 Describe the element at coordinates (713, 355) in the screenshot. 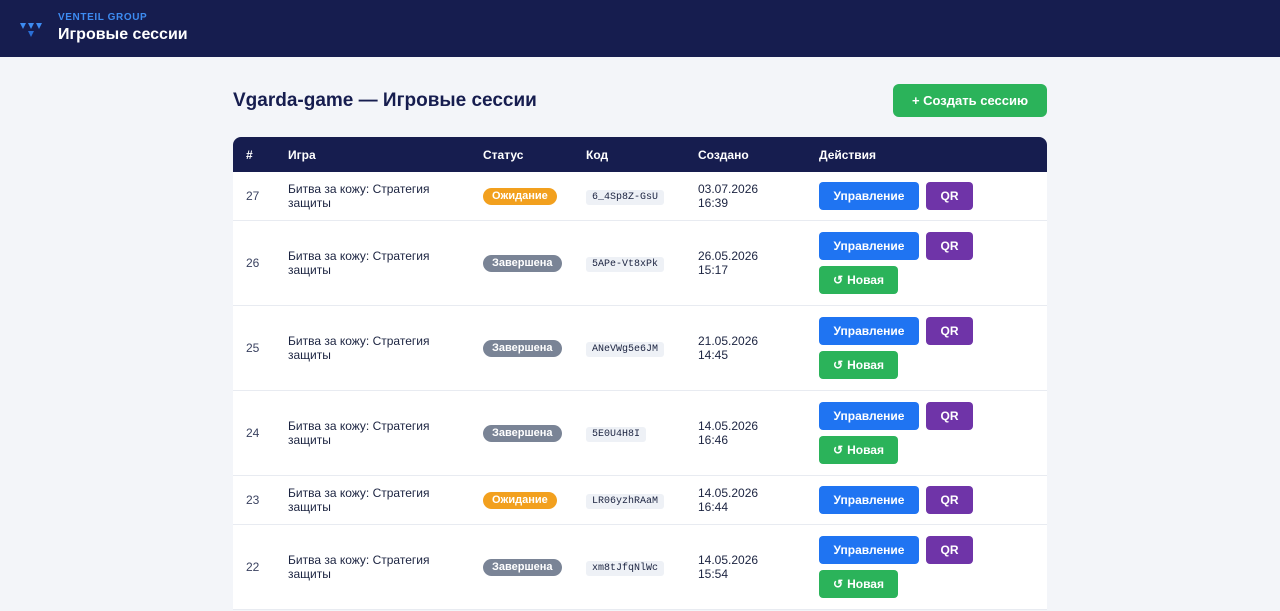

I see `created-time: 14:45` at that location.